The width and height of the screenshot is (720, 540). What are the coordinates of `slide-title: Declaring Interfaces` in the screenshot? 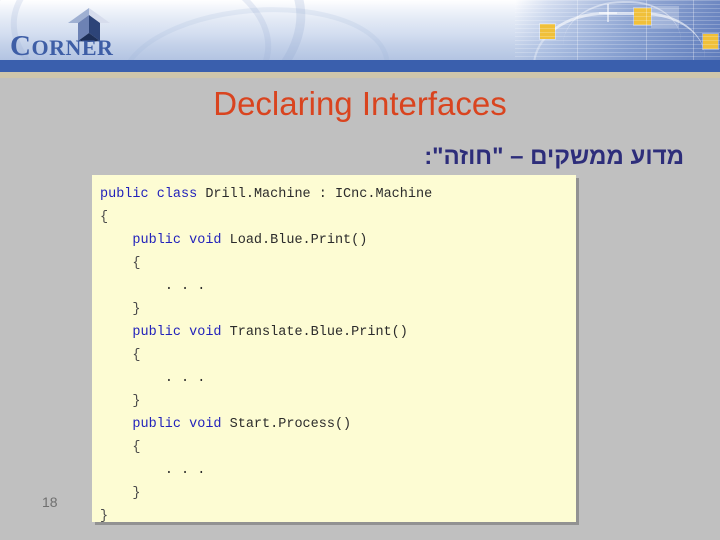 It's located at (360, 103).